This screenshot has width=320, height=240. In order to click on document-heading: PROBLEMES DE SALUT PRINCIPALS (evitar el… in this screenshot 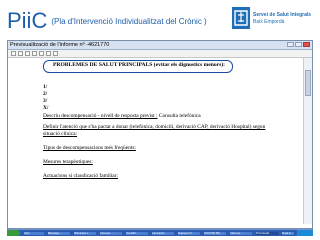, I will do `click(139, 65)`.